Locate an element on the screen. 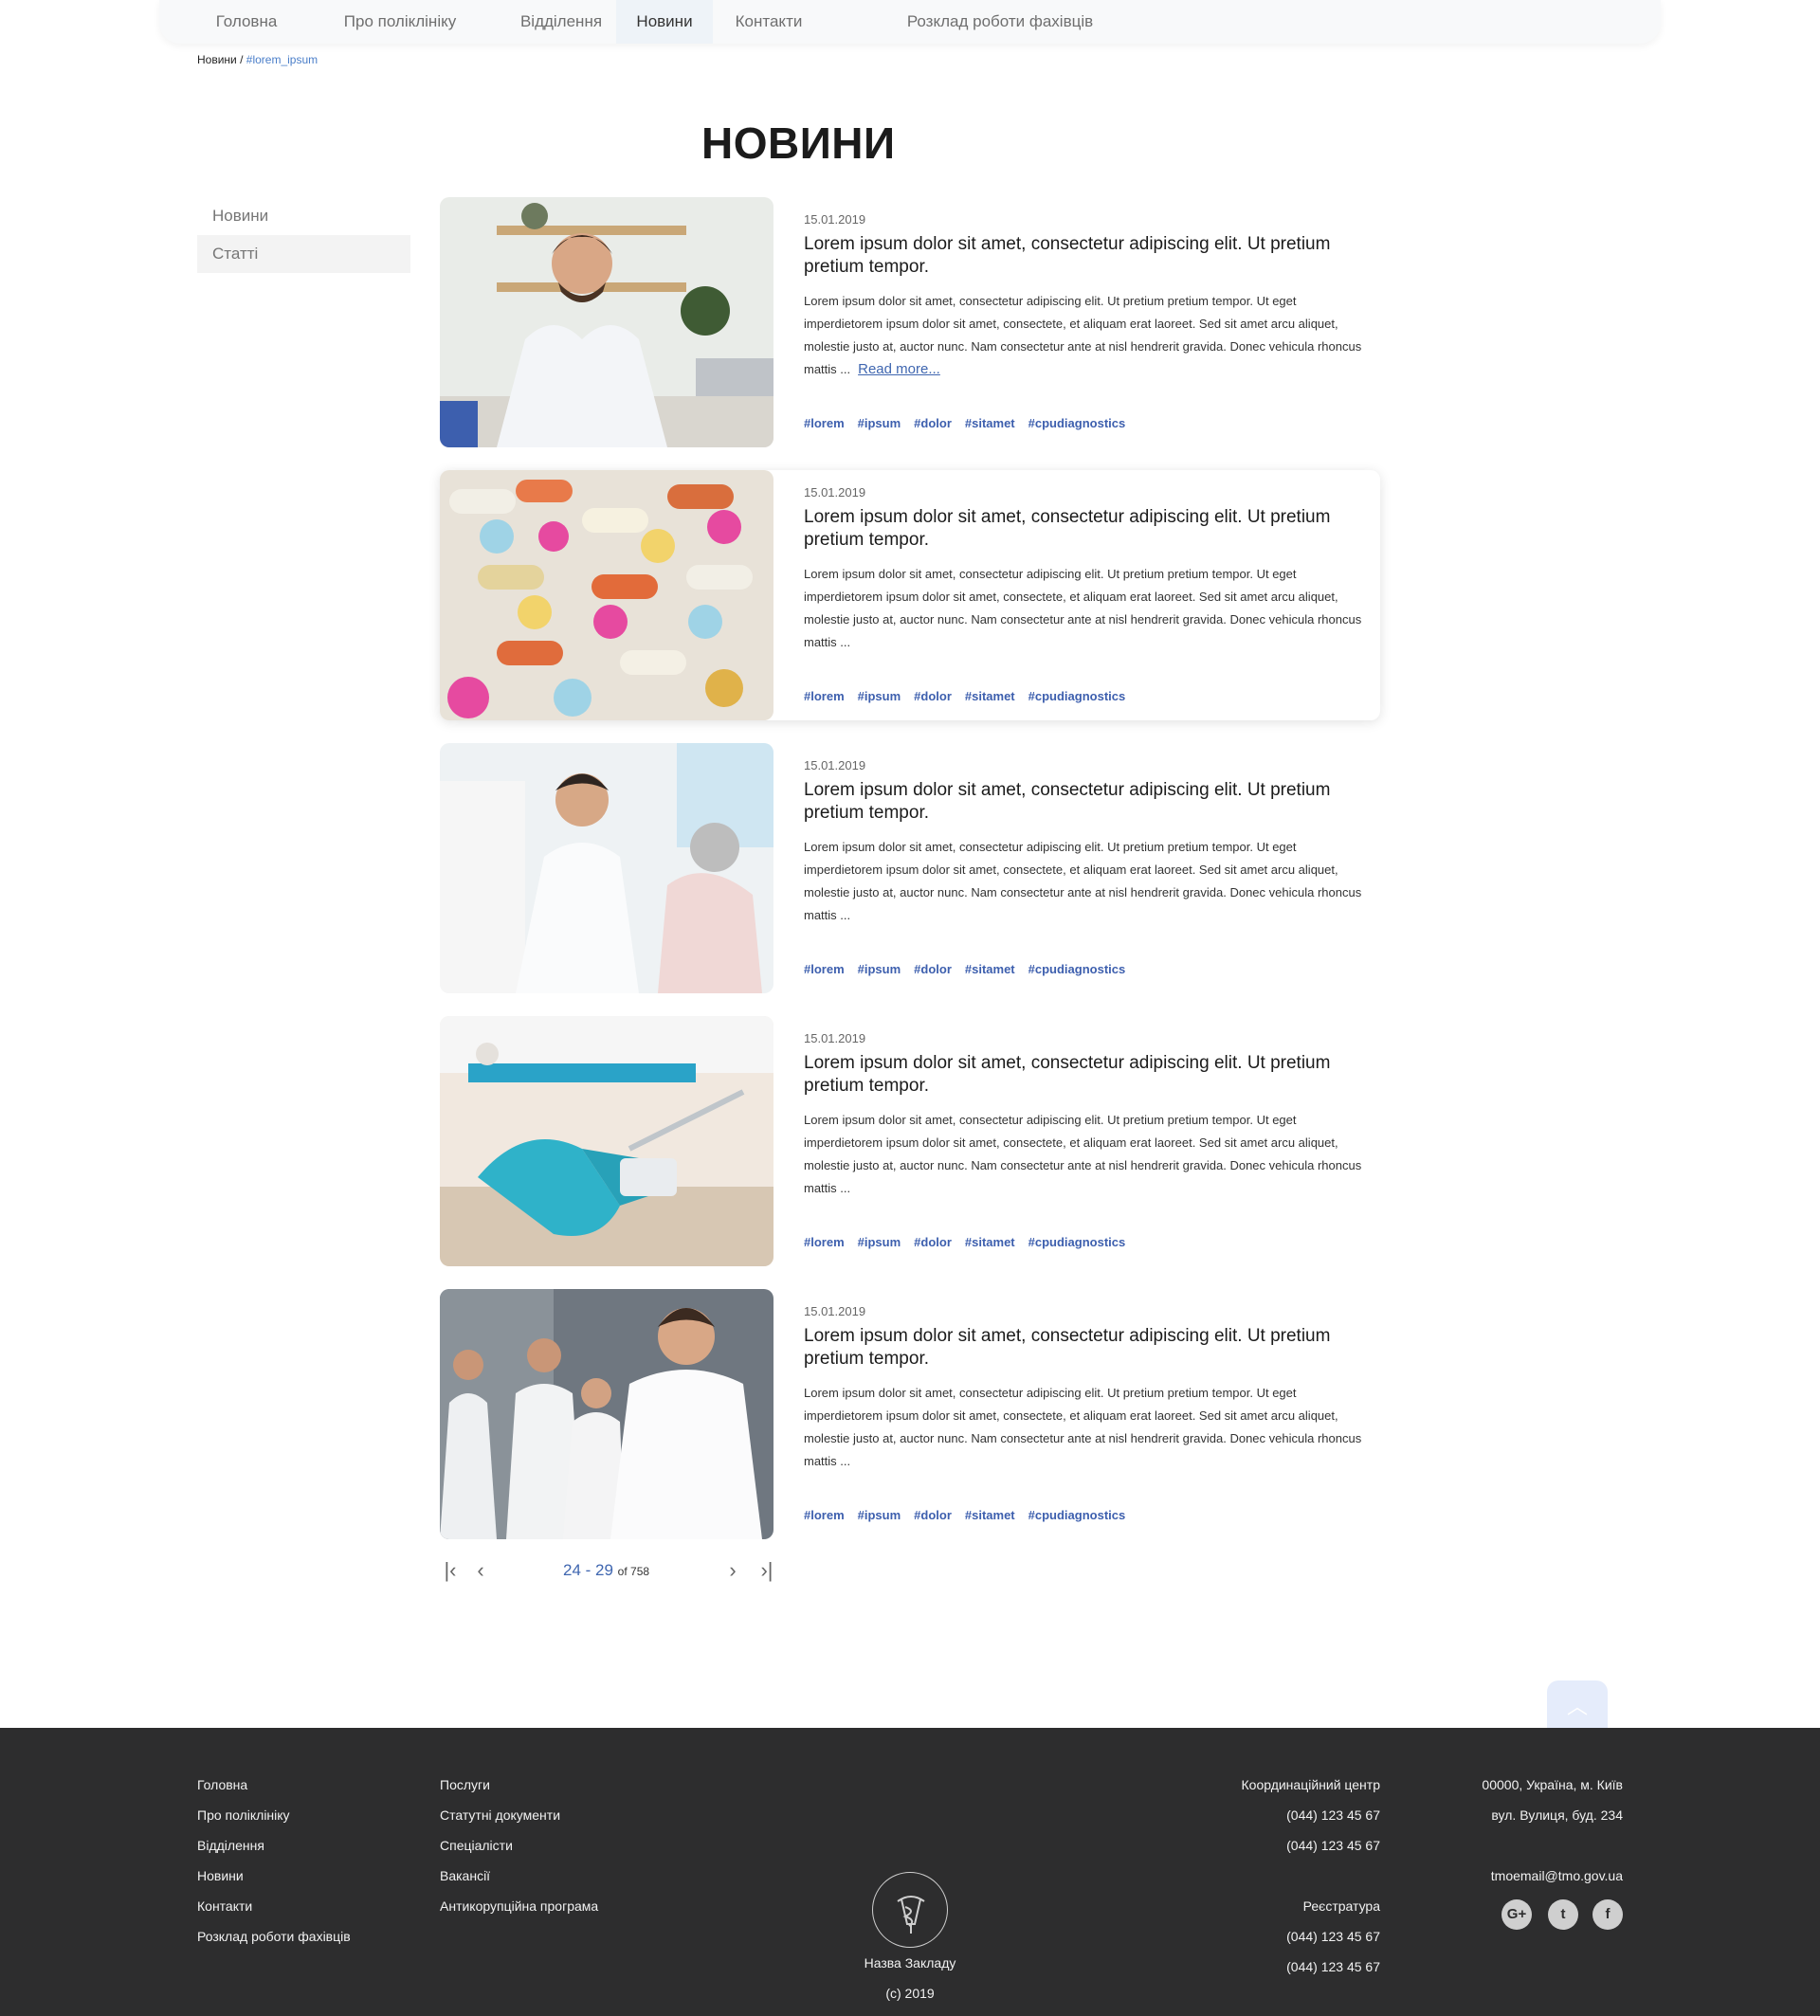  medical-team-photo is located at coordinates (607, 1414).